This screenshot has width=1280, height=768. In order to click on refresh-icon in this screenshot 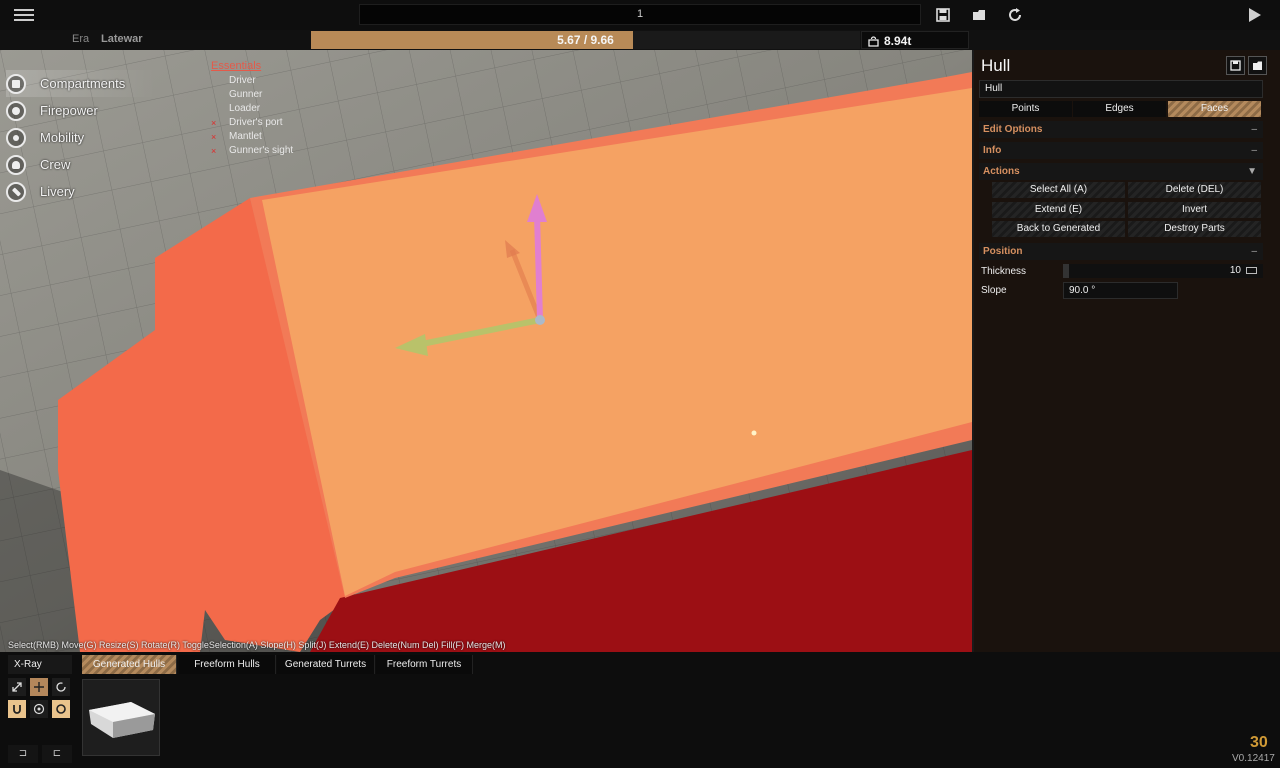, I will do `click(61, 709)`.